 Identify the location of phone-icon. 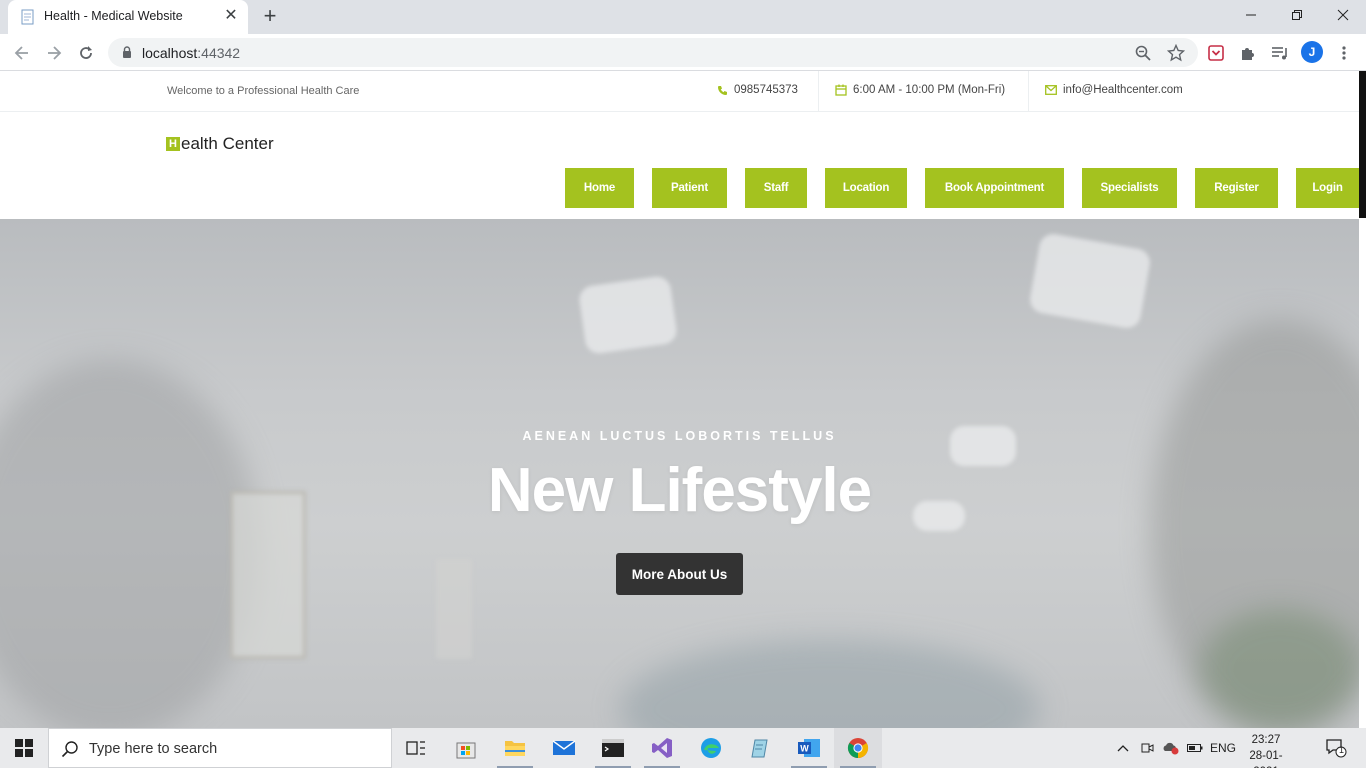
(722, 90).